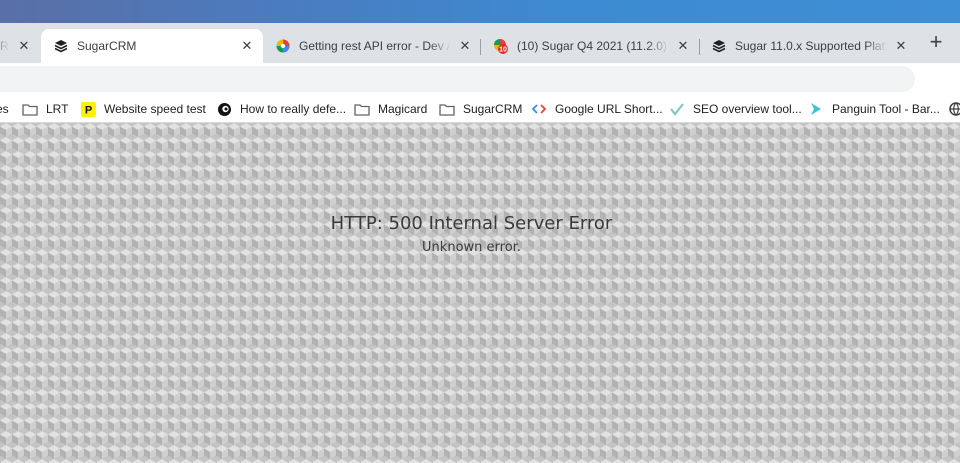 The width and height of the screenshot is (960, 463). What do you see at coordinates (677, 109) in the screenshot?
I see `checkmark-logo-icon` at bounding box center [677, 109].